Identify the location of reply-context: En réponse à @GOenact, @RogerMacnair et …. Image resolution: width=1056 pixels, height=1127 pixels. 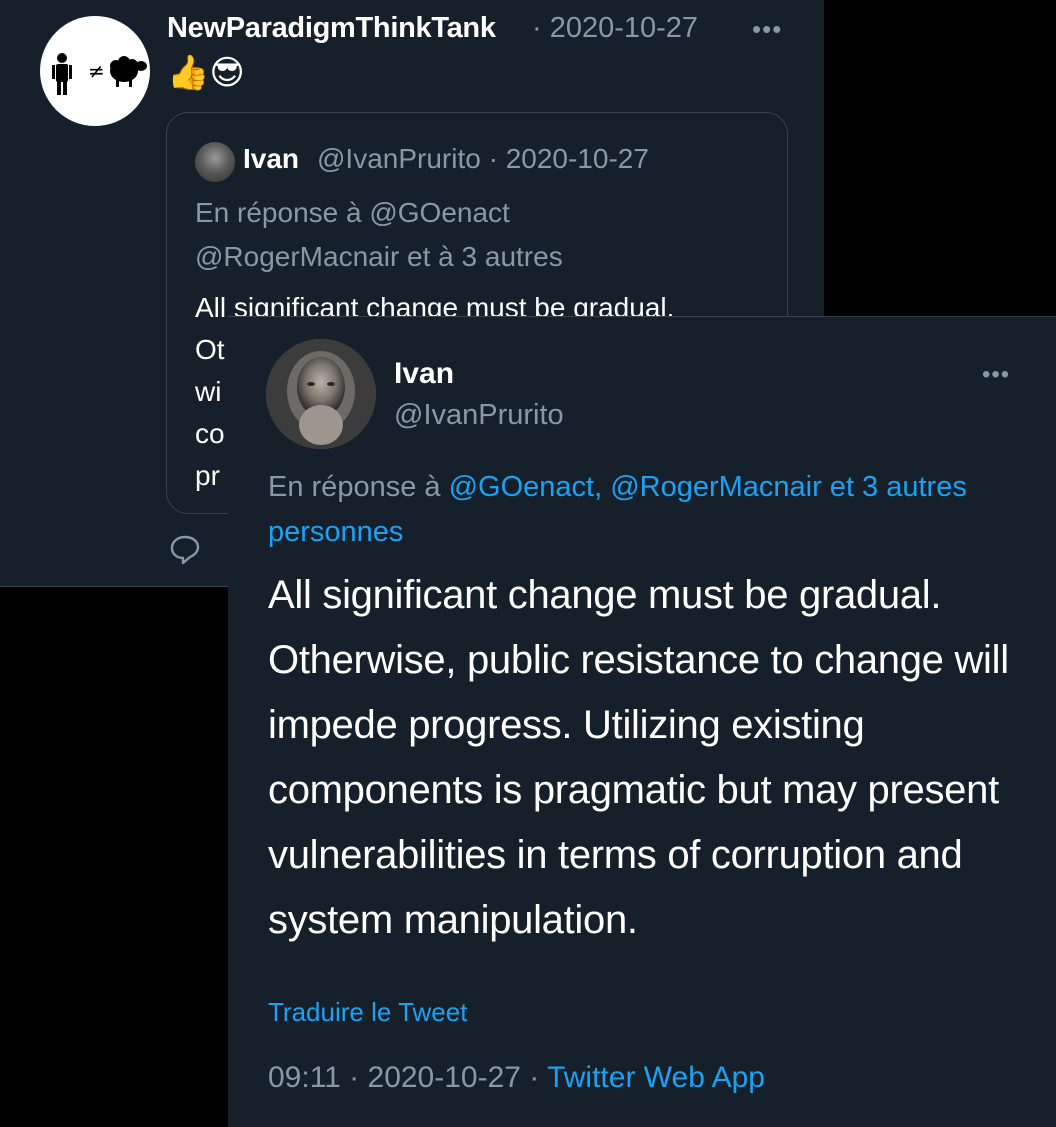
(618, 510).